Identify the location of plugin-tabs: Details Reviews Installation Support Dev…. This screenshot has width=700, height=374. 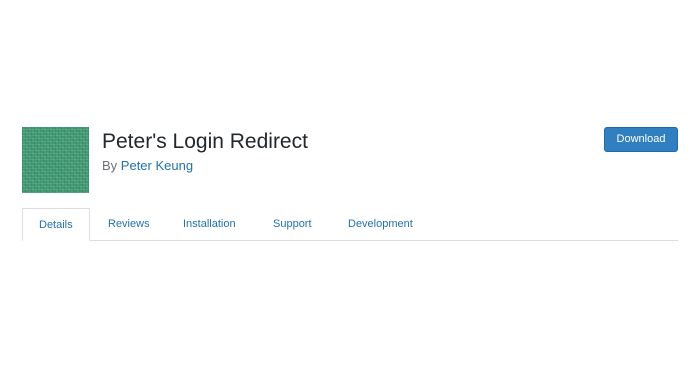
(350, 224).